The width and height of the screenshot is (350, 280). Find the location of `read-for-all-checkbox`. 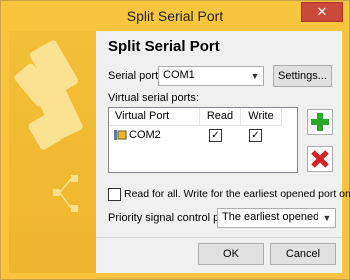

read-for-all-checkbox is located at coordinates (114, 194).